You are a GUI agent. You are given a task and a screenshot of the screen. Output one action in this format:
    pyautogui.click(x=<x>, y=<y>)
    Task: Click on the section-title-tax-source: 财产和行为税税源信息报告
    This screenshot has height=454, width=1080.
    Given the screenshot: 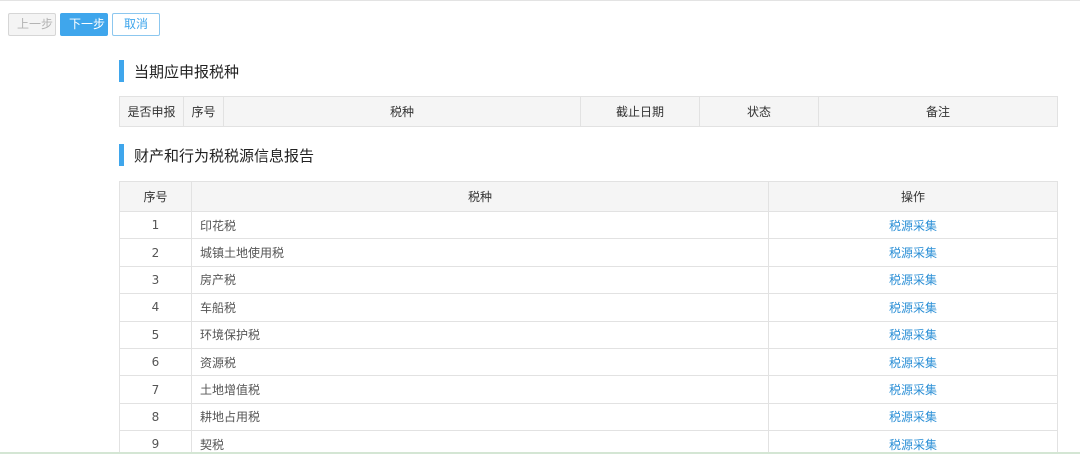 What is the action you would take?
    pyautogui.click(x=216, y=155)
    